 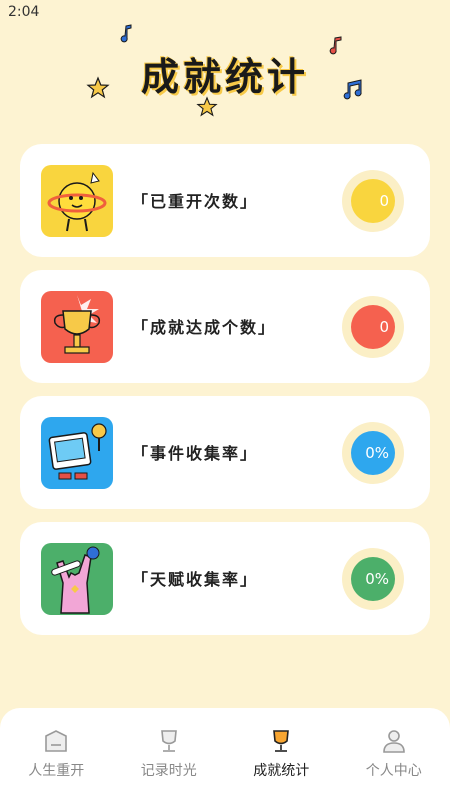 I want to click on page-header: 成就统计, so click(x=225, y=79).